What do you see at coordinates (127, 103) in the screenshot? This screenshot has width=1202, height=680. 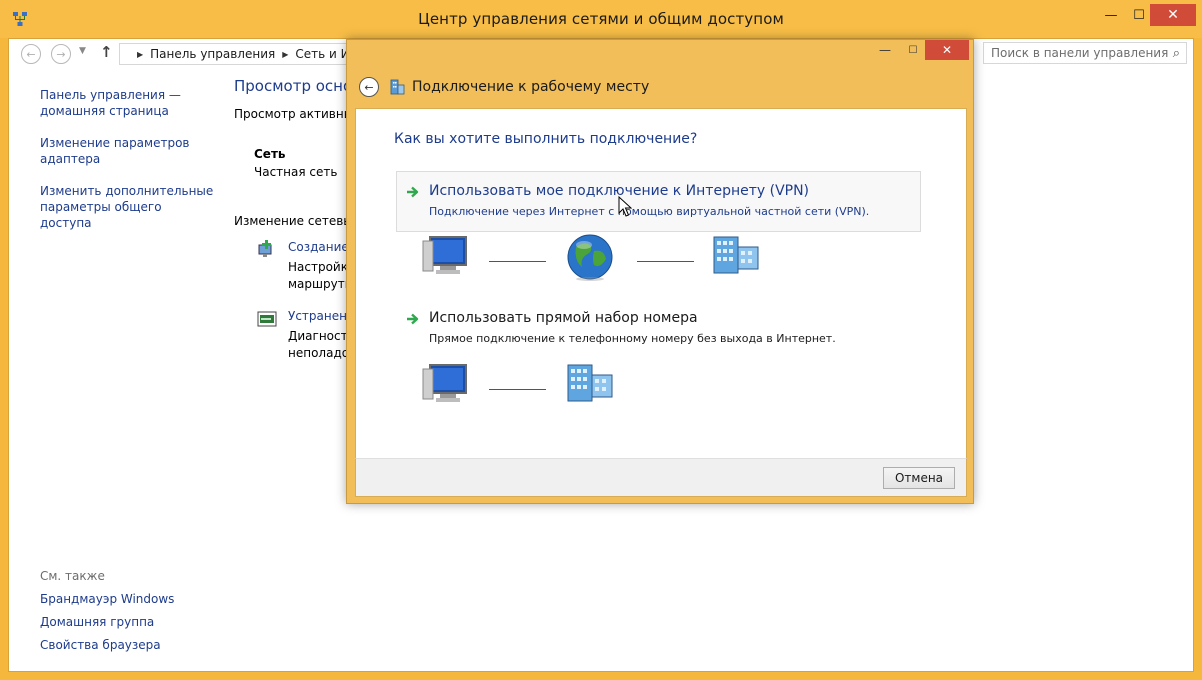 I see `link-control-panel-home: Панель управления — домашняя страница` at bounding box center [127, 103].